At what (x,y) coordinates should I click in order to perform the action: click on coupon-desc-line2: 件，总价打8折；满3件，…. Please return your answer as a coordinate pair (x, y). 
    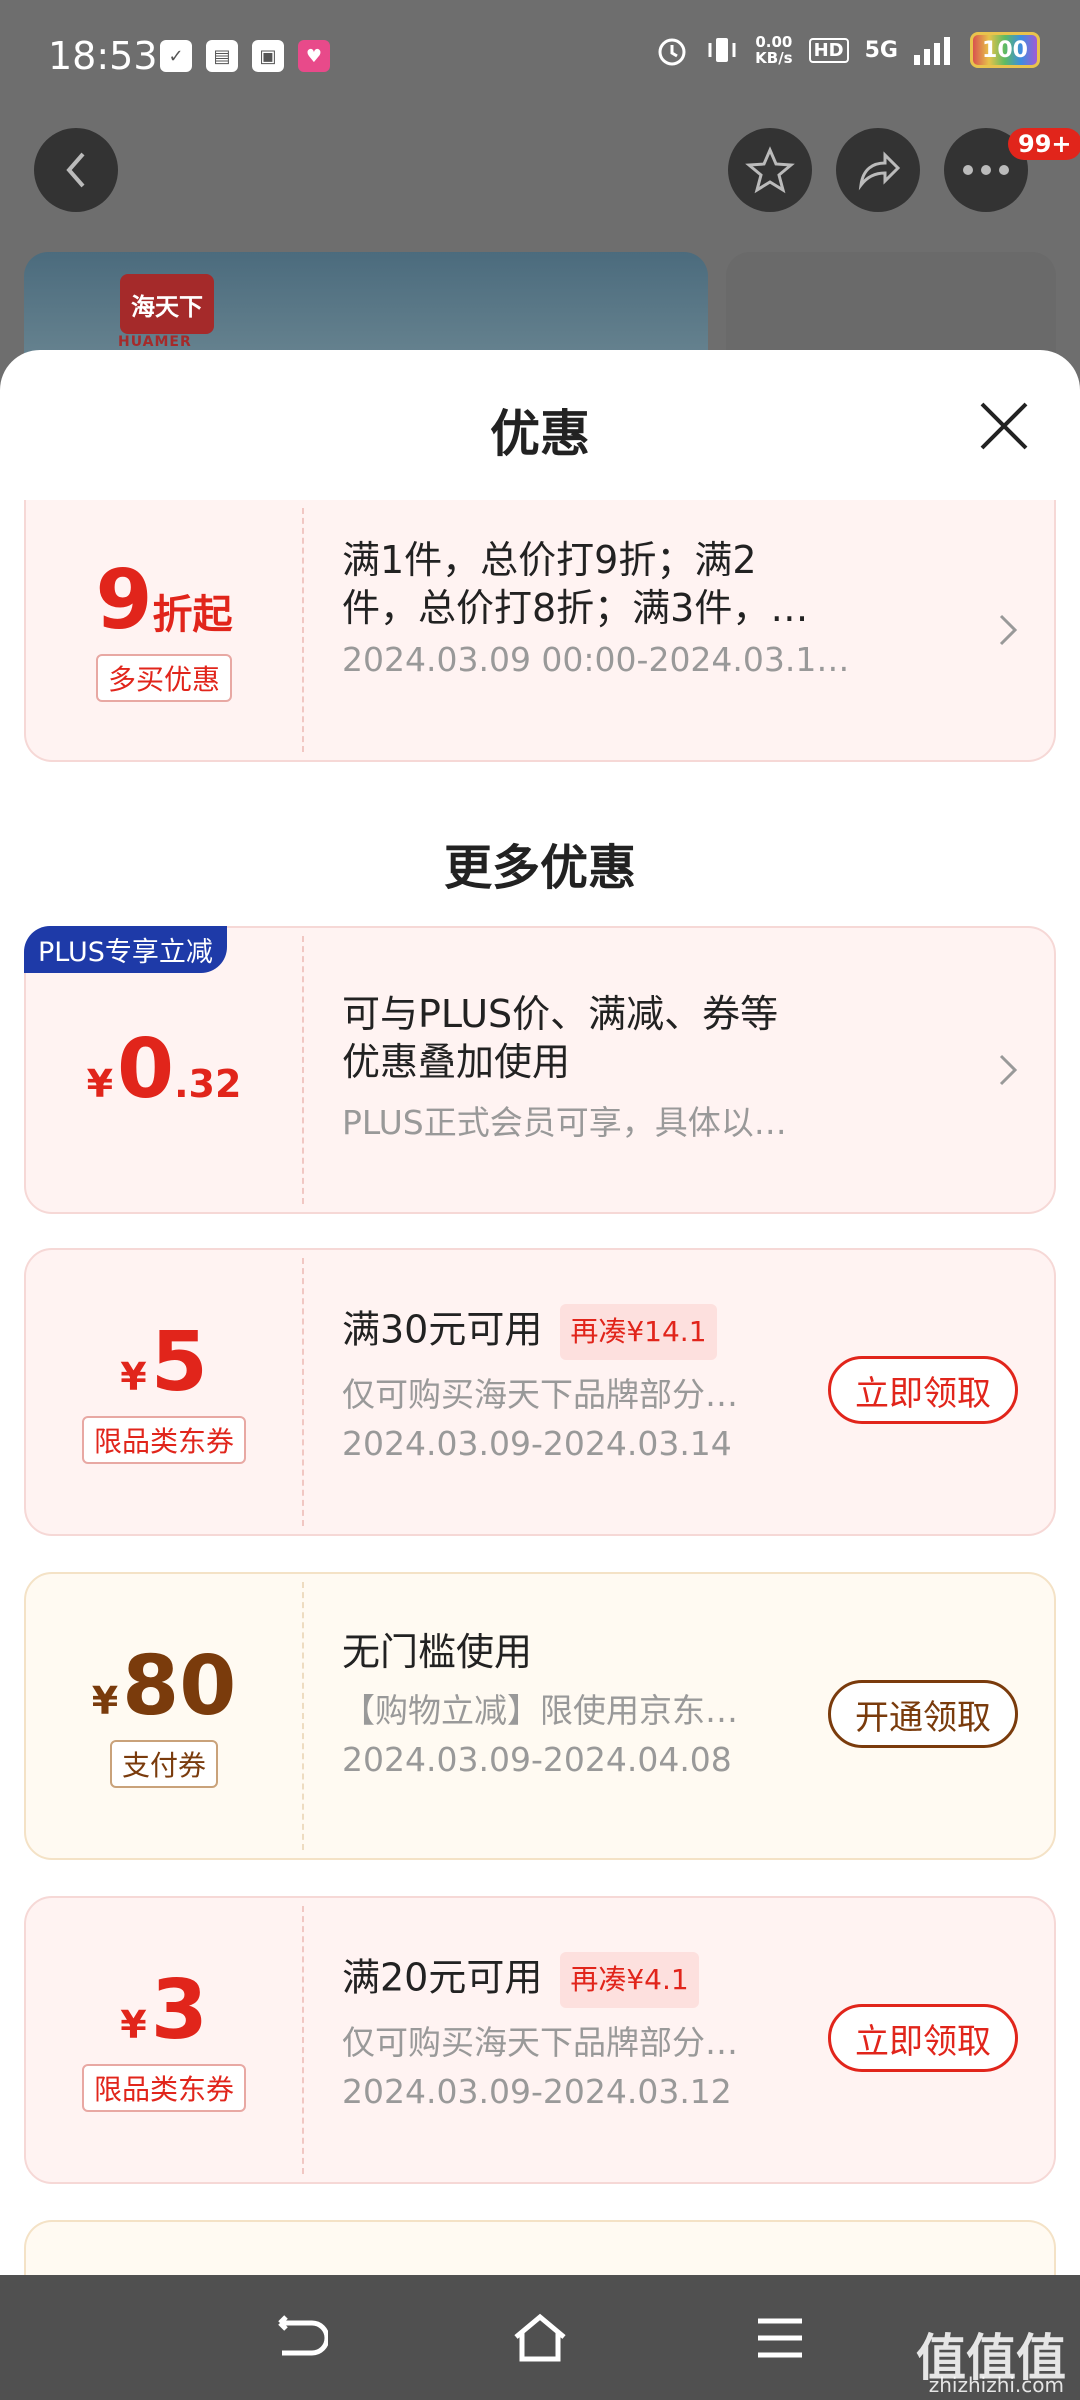
    Looking at the image, I should click on (575, 608).